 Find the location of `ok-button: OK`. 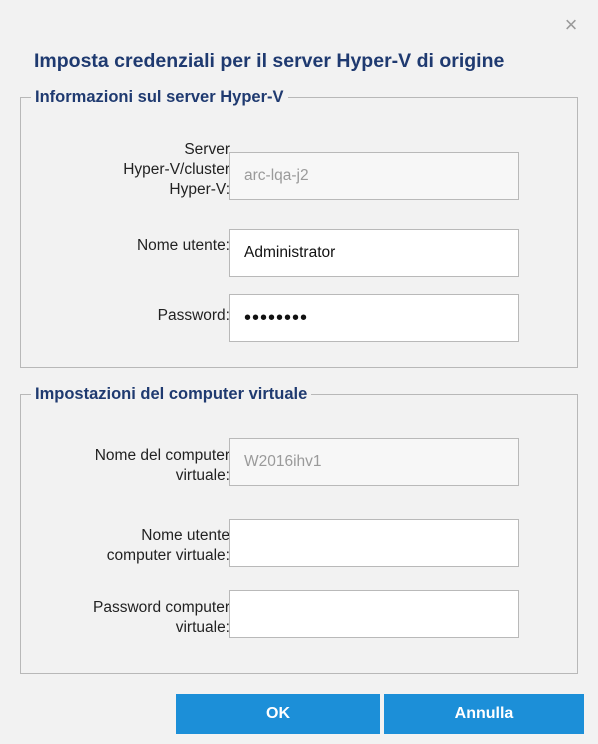

ok-button: OK is located at coordinates (278, 714).